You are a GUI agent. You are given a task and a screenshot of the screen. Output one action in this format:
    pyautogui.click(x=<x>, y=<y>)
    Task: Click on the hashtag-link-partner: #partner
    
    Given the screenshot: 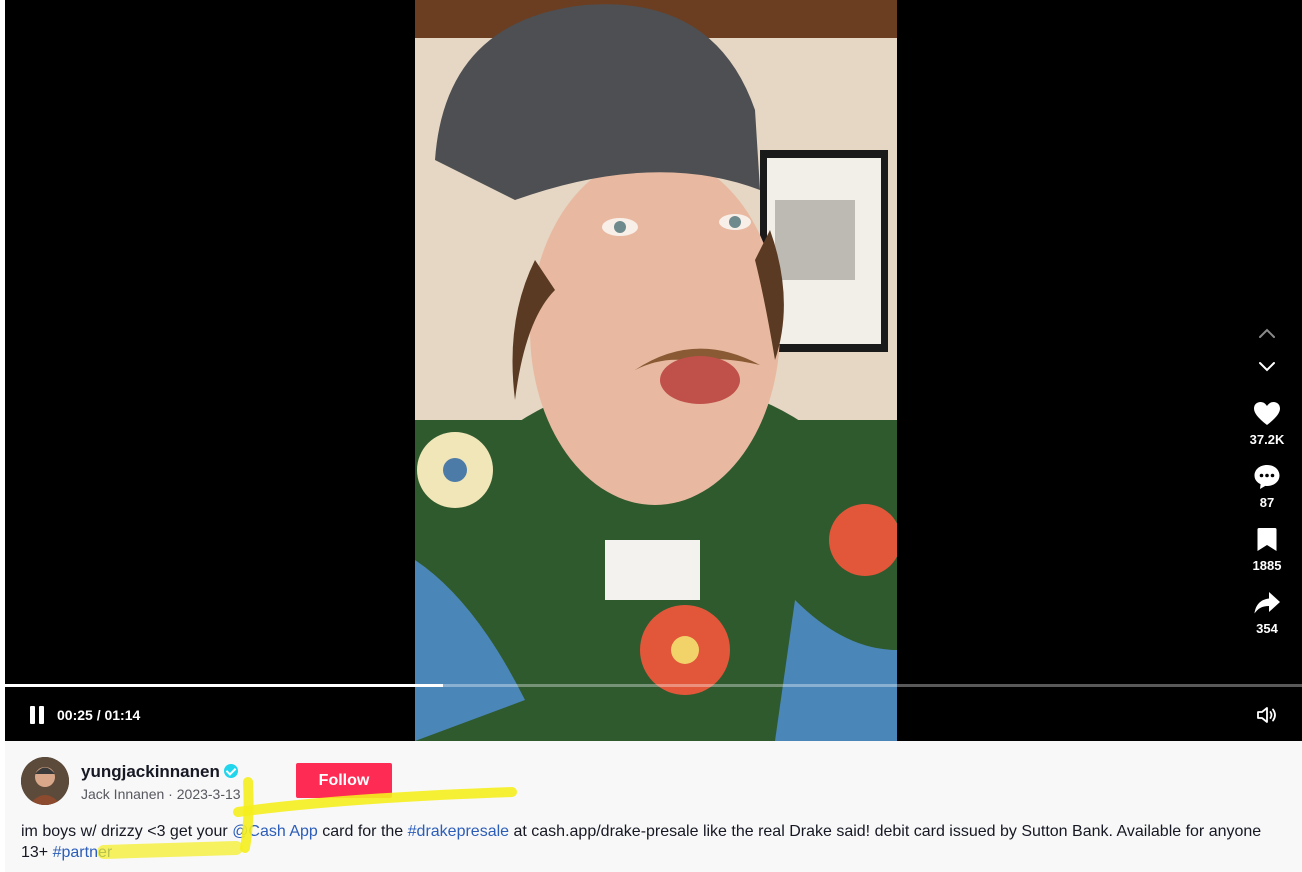 What is the action you would take?
    pyautogui.click(x=83, y=852)
    